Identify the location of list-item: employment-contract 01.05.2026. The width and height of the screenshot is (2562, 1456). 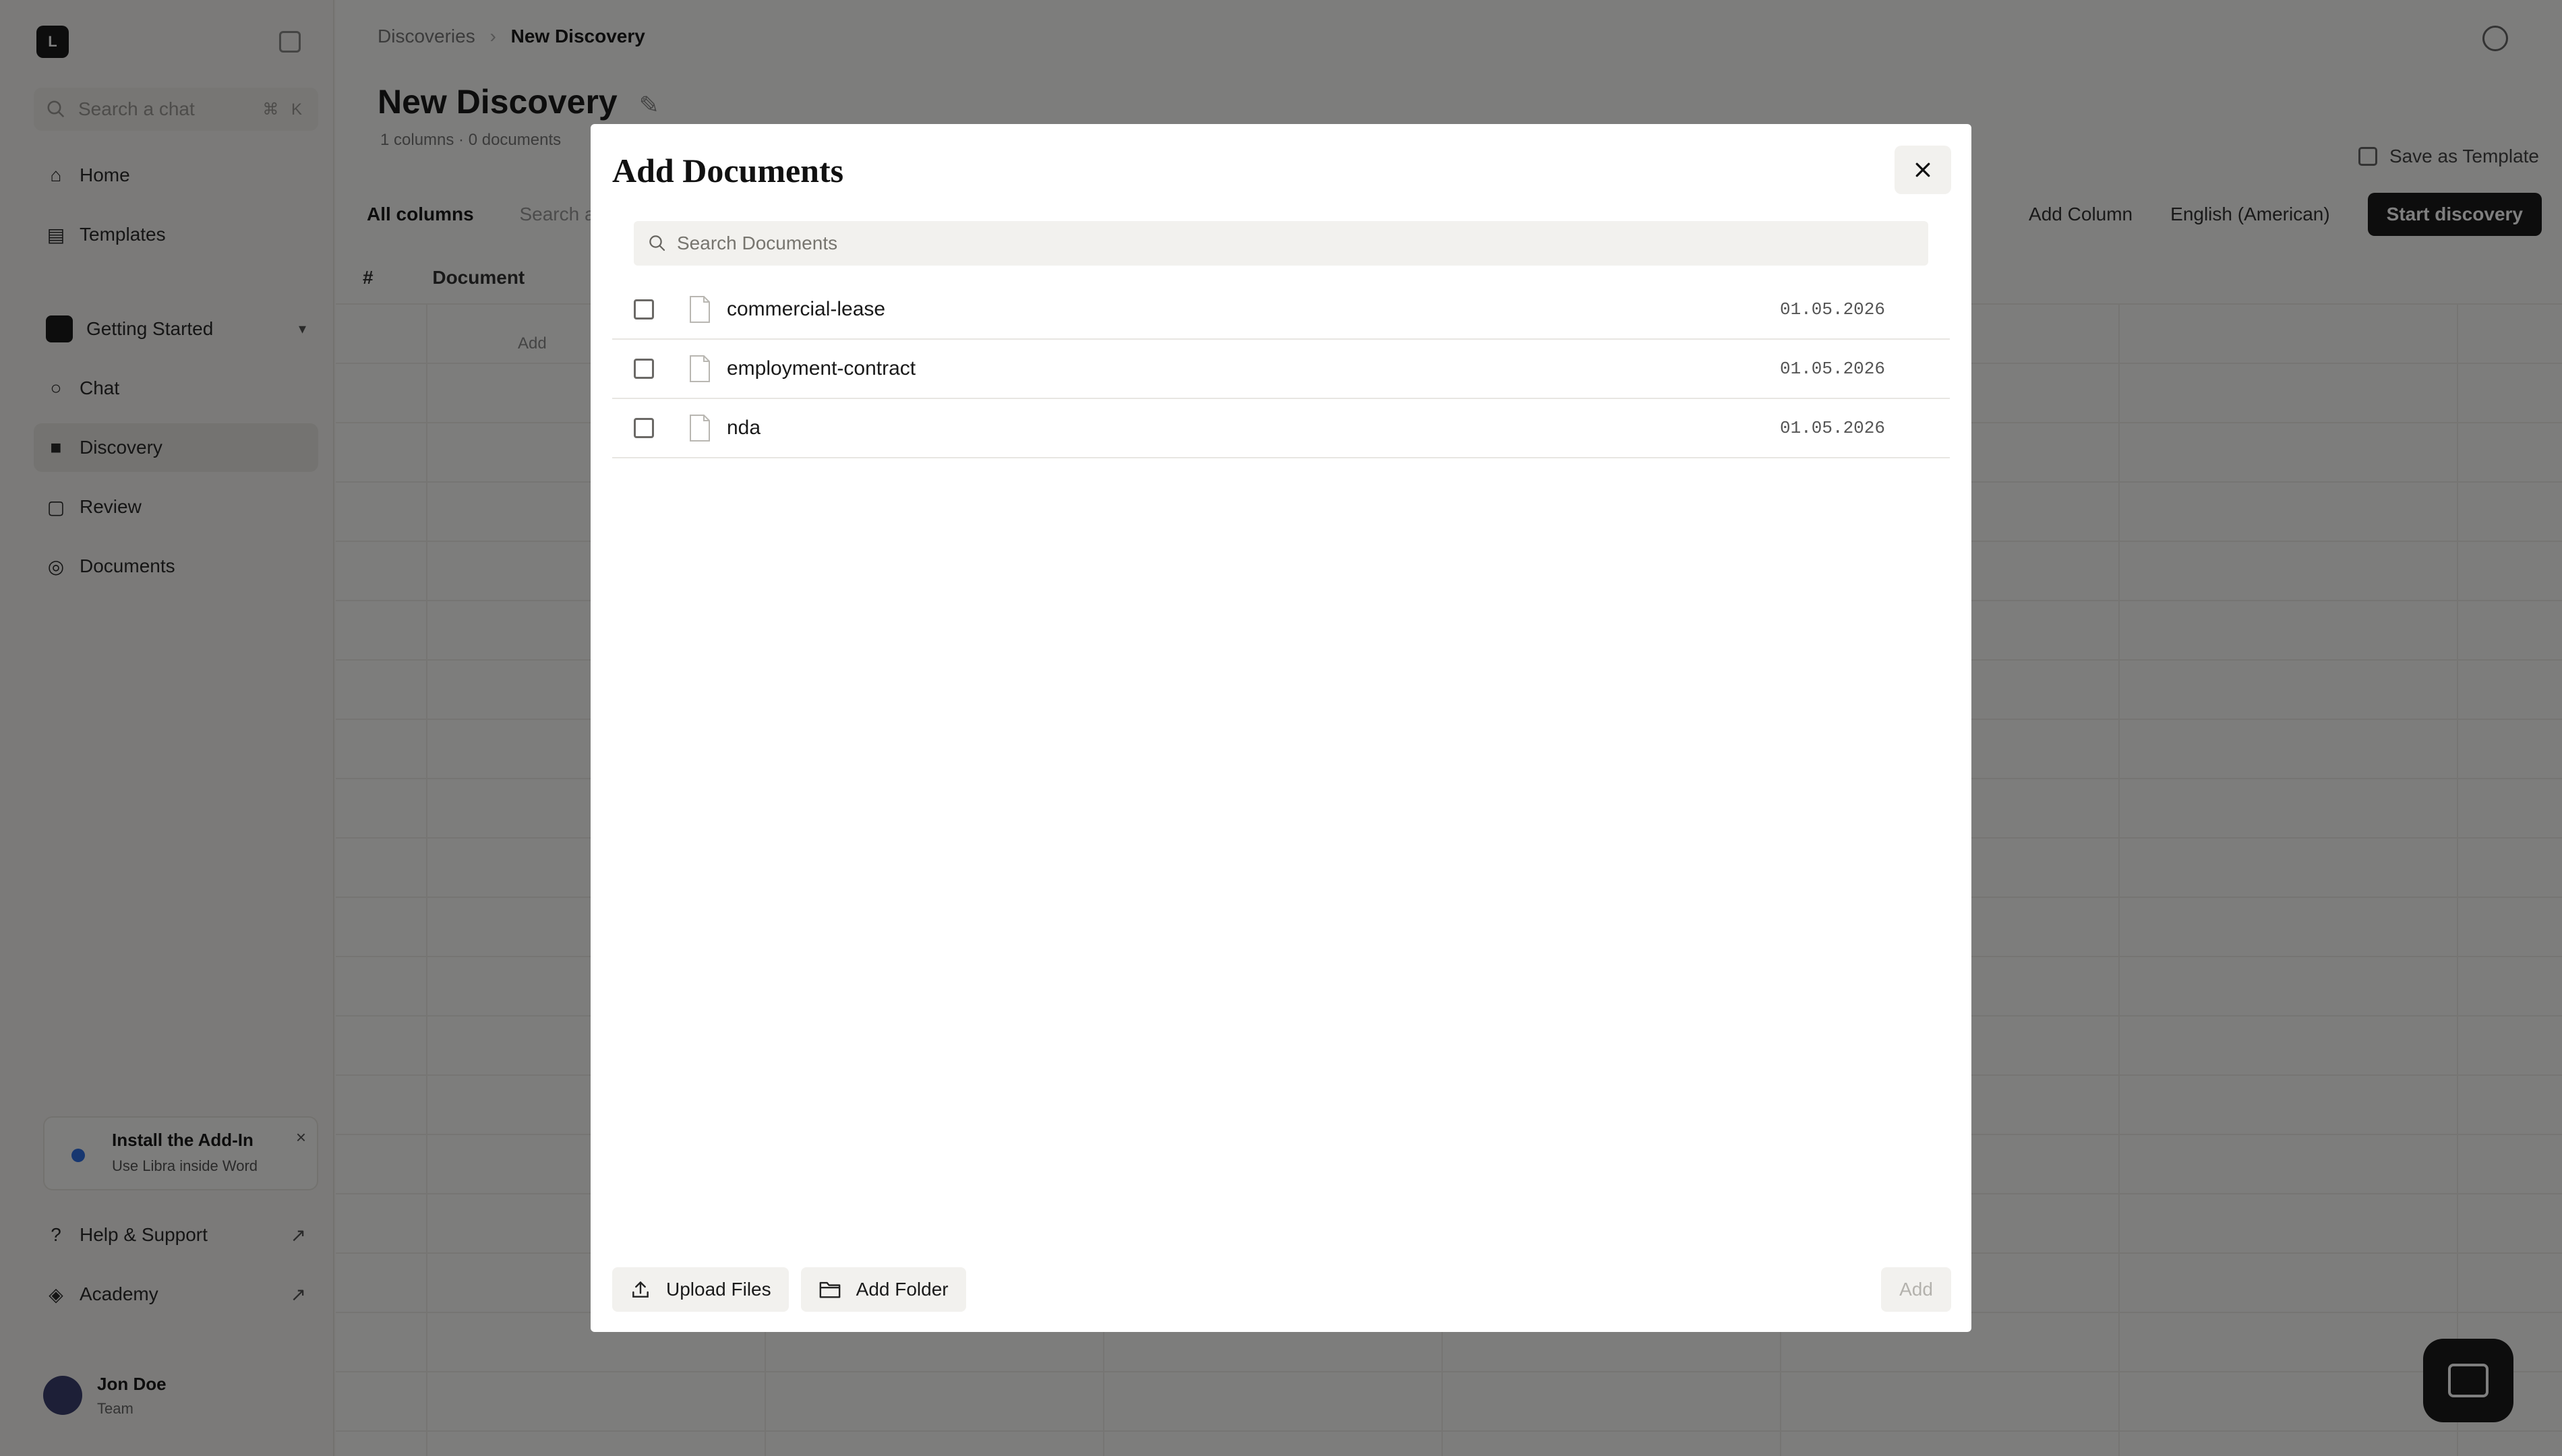
(1281, 370).